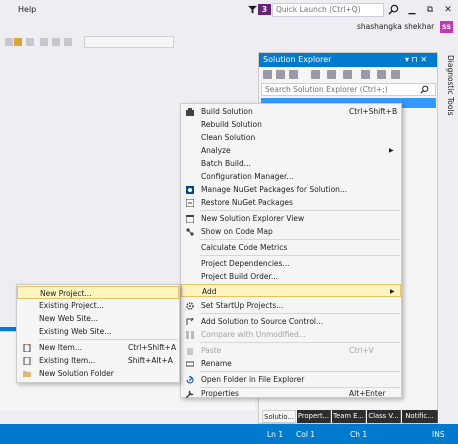  What do you see at coordinates (190, 190) in the screenshot?
I see `nuget-icon` at bounding box center [190, 190].